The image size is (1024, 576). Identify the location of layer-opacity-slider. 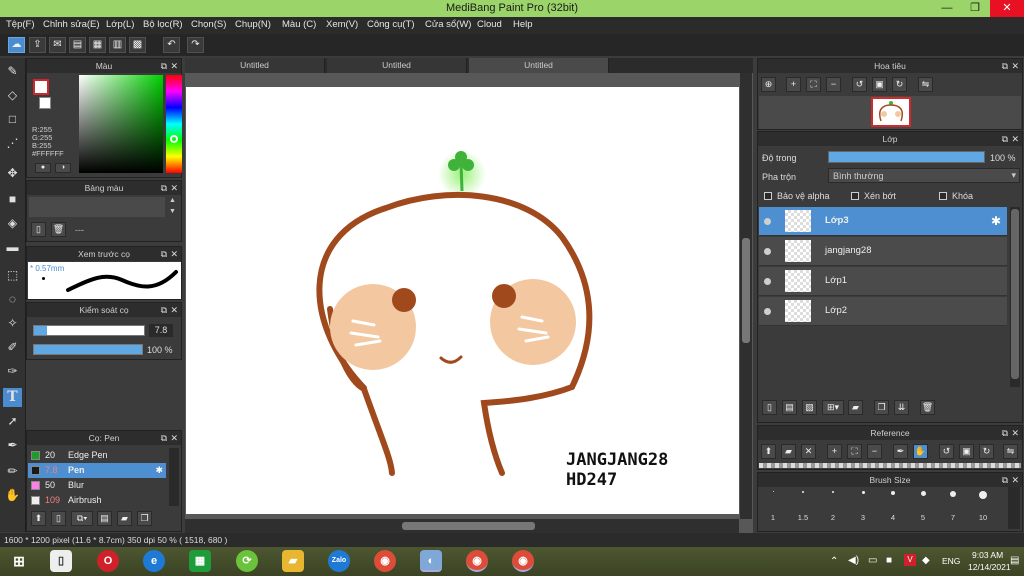
(906, 157).